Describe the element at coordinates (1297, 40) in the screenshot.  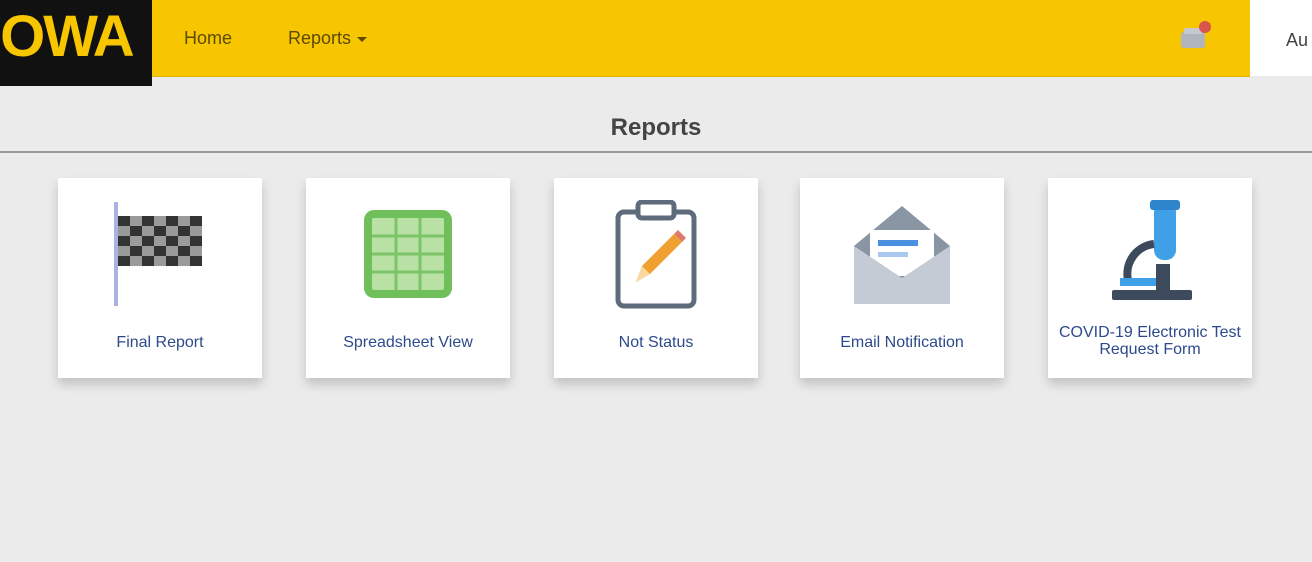
I see `user-menu: Au` at that location.